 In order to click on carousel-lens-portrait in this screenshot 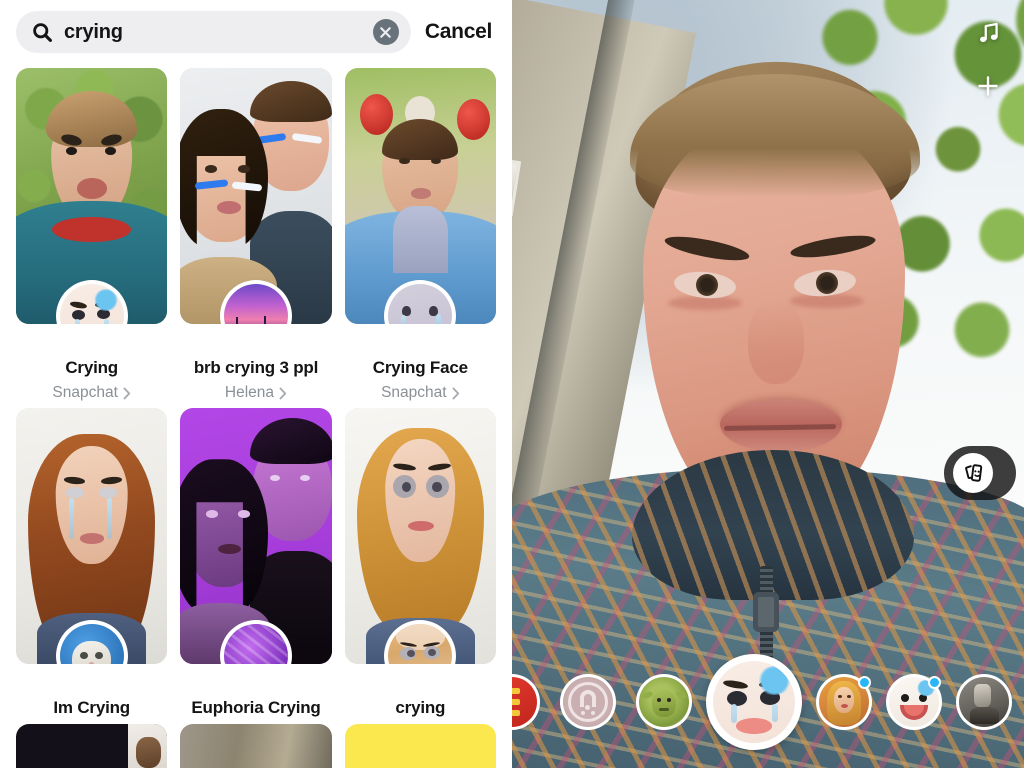, I will do `click(844, 702)`.